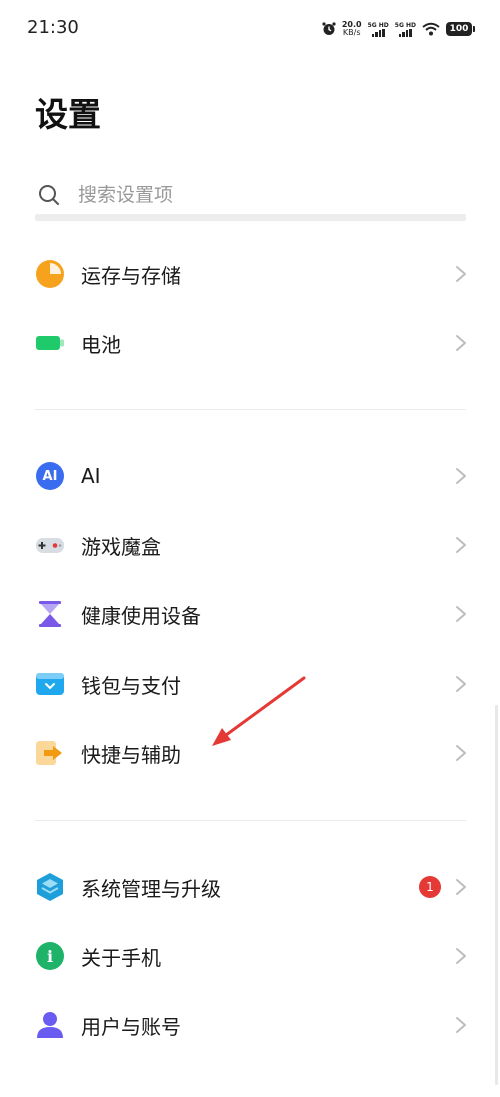 The image size is (500, 1097). Describe the element at coordinates (68, 114) in the screenshot. I see `page-title: 设置` at that location.